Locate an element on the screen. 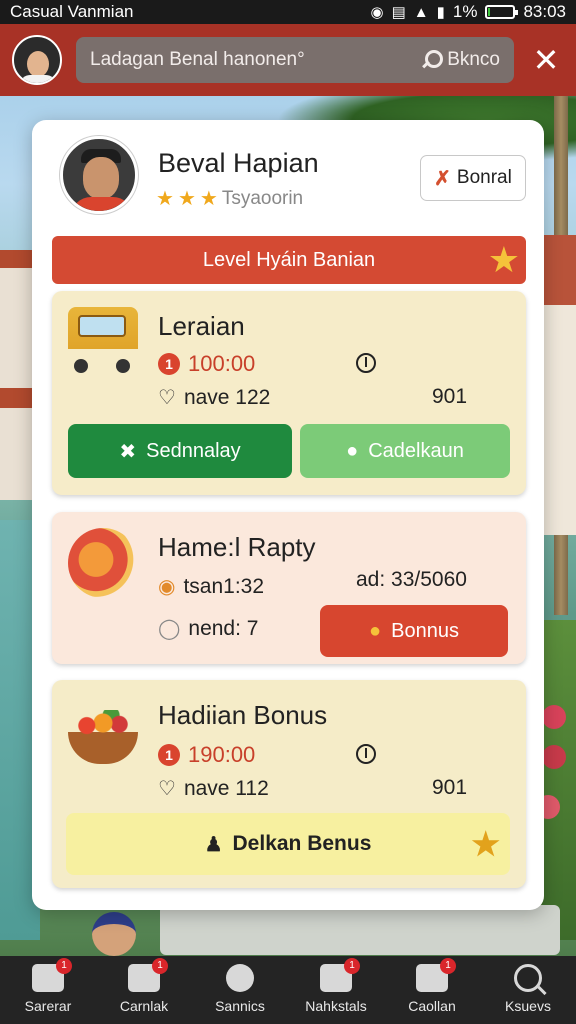  nav-item-caollan: 1 Caollan is located at coordinates (432, 990).